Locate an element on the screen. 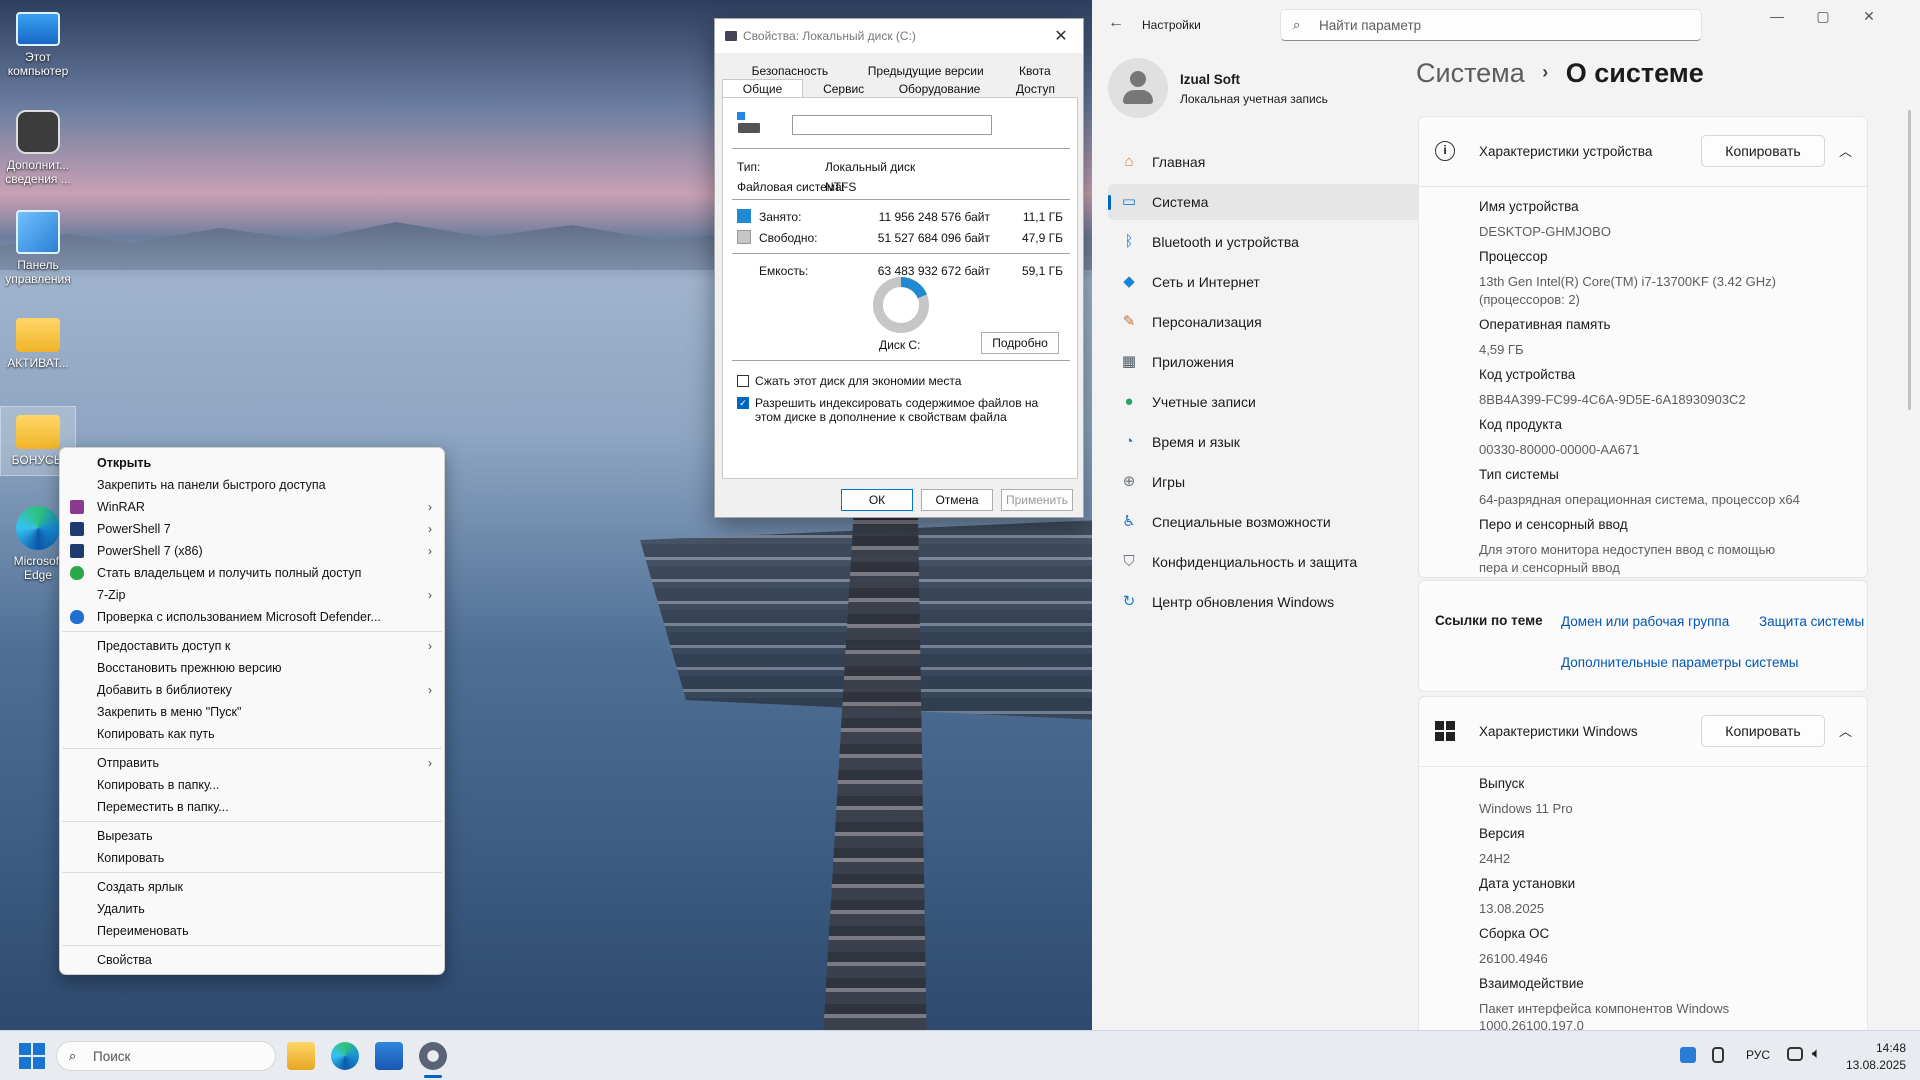 The width and height of the screenshot is (1920, 1080). nav-item-label: Игры is located at coordinates (1169, 482).